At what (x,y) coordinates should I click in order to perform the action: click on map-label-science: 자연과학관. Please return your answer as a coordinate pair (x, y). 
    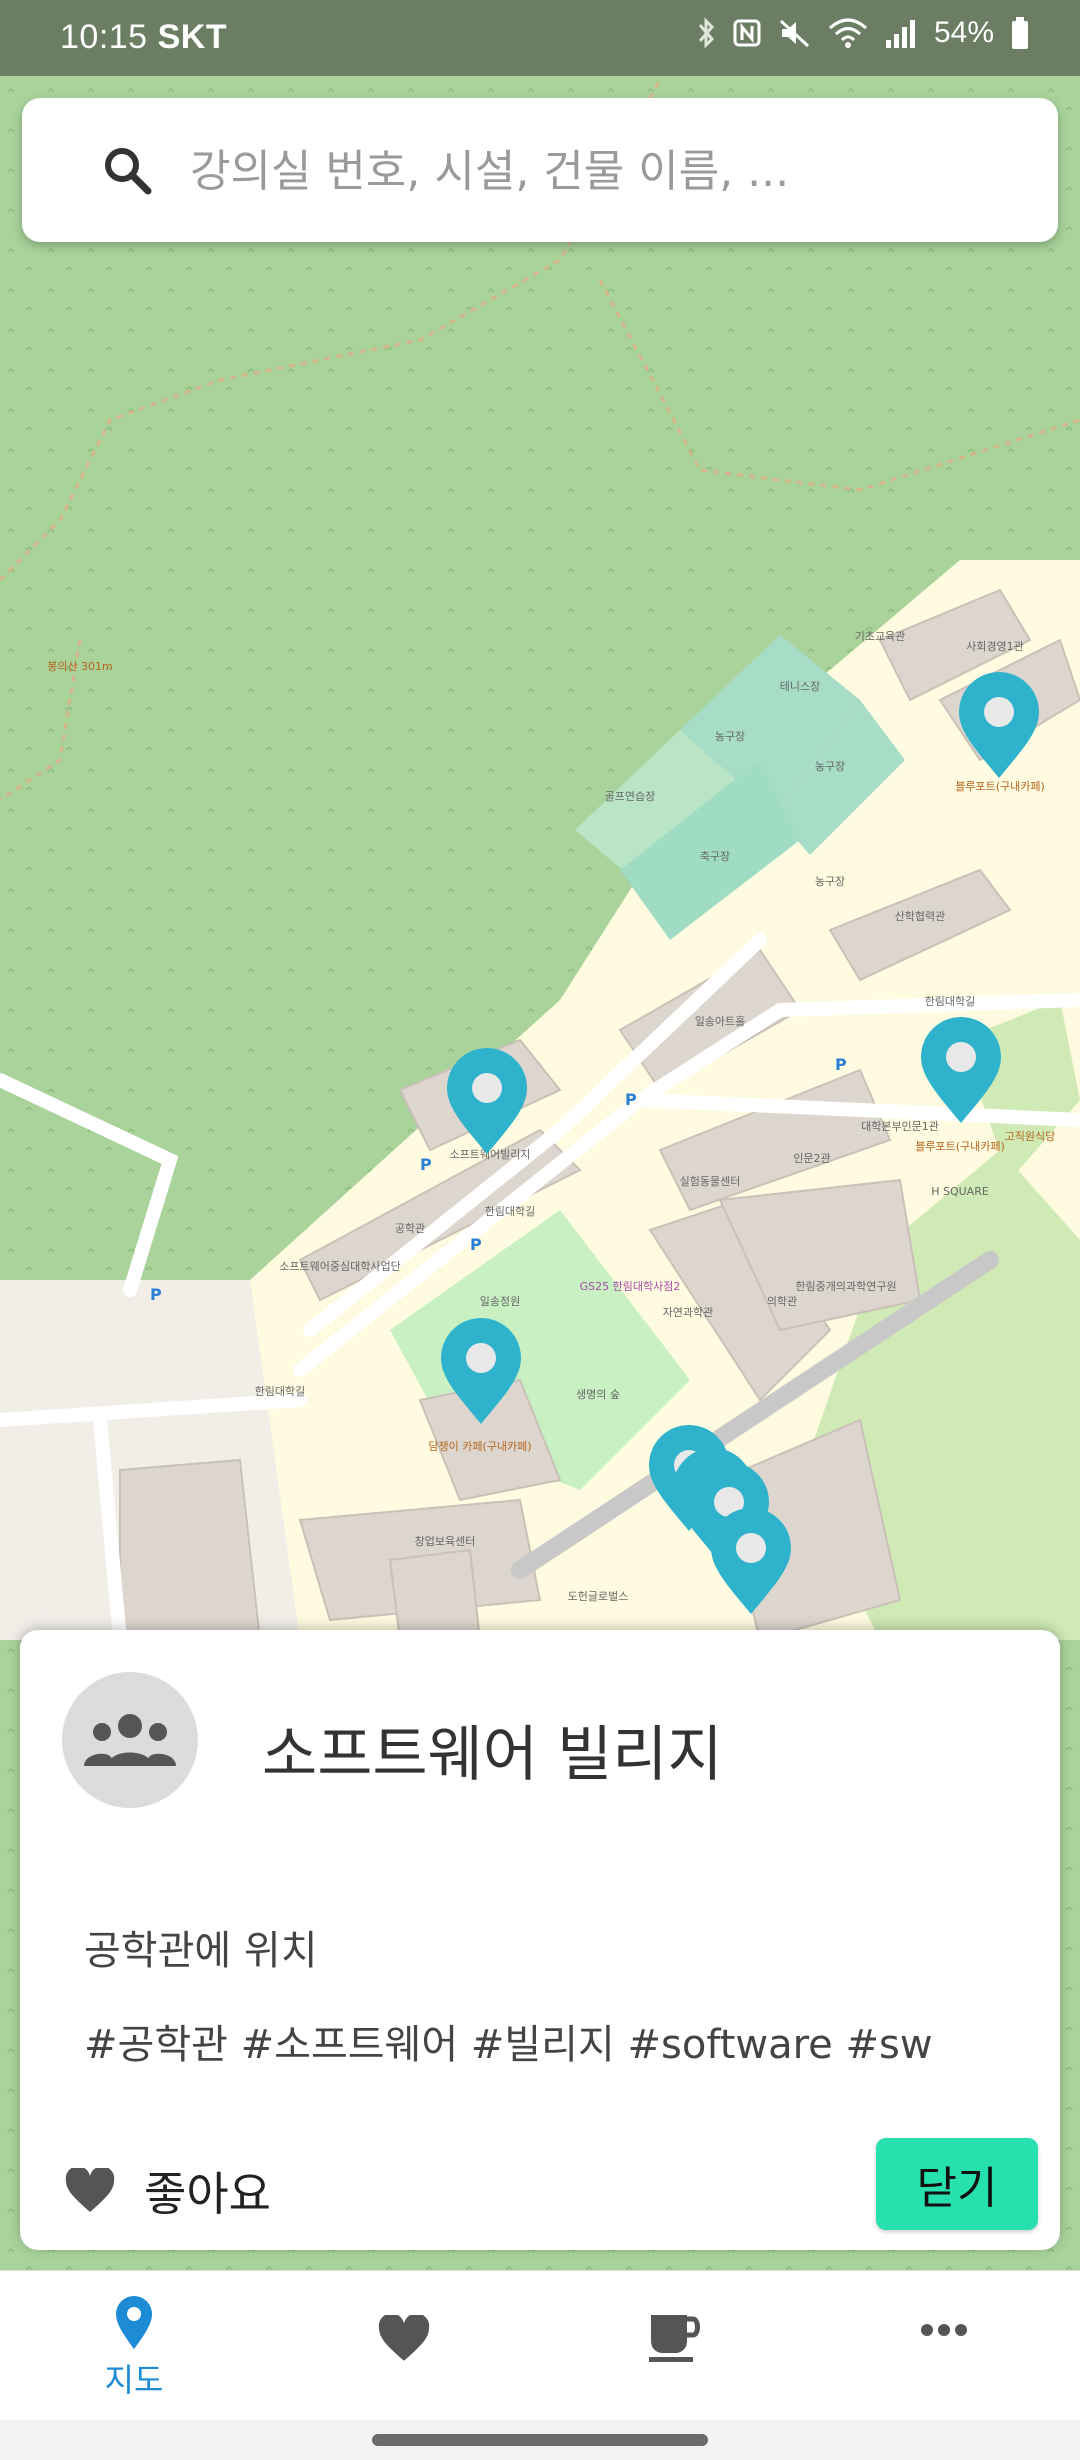
    Looking at the image, I should click on (688, 1312).